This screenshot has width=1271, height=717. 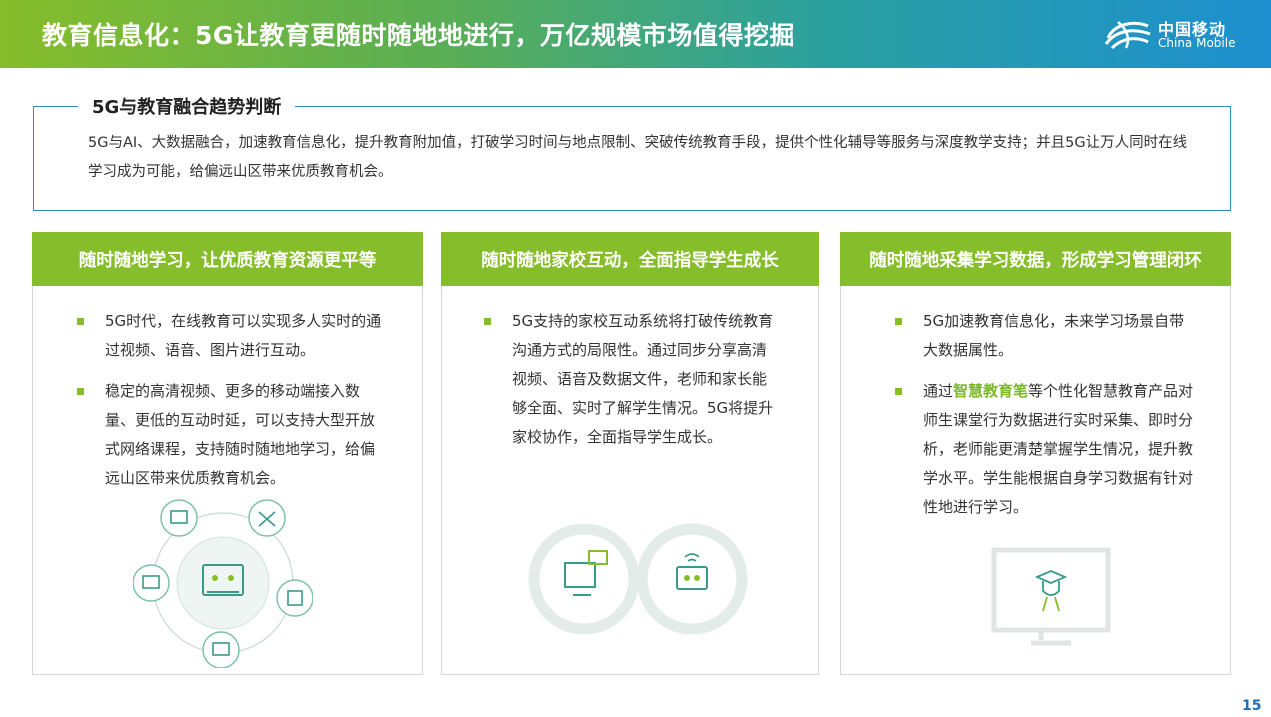 What do you see at coordinates (418, 35) in the screenshot?
I see `page-title: 教育信息化：5G让教育更随时随地地进行，万亿规模市场值得挖掘` at bounding box center [418, 35].